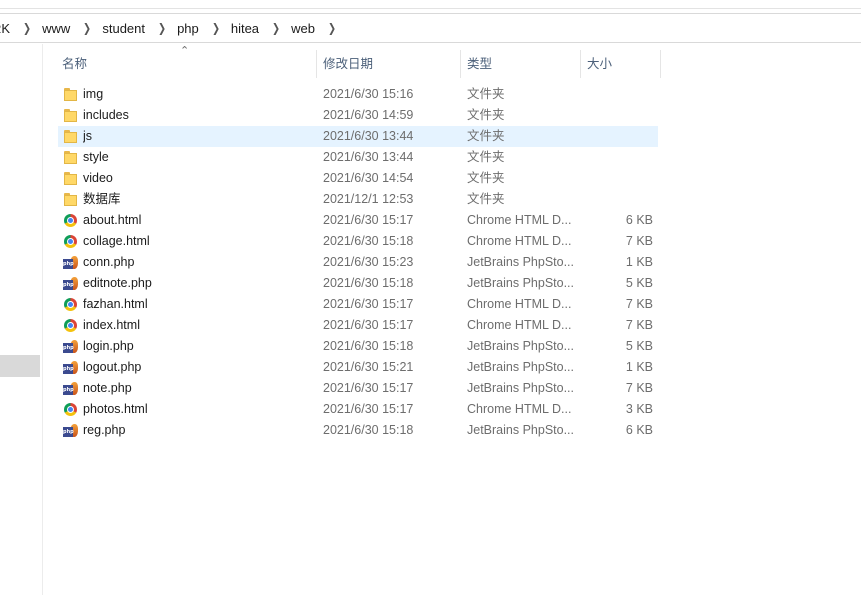  I want to click on breadcrumb-item: hitea, so click(247, 28).